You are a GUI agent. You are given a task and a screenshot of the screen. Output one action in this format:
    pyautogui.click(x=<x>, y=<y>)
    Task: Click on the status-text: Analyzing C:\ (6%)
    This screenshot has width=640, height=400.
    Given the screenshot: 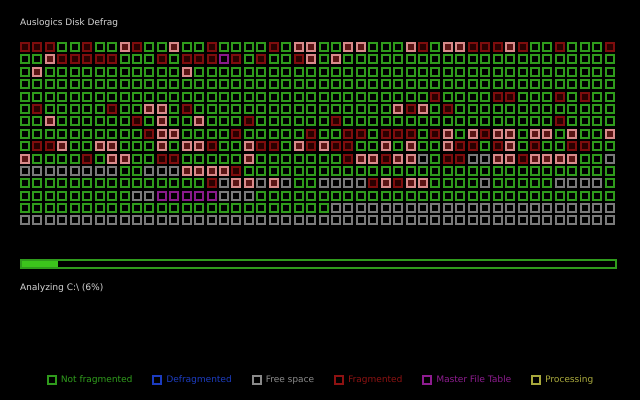 What is the action you would take?
    pyautogui.click(x=62, y=288)
    